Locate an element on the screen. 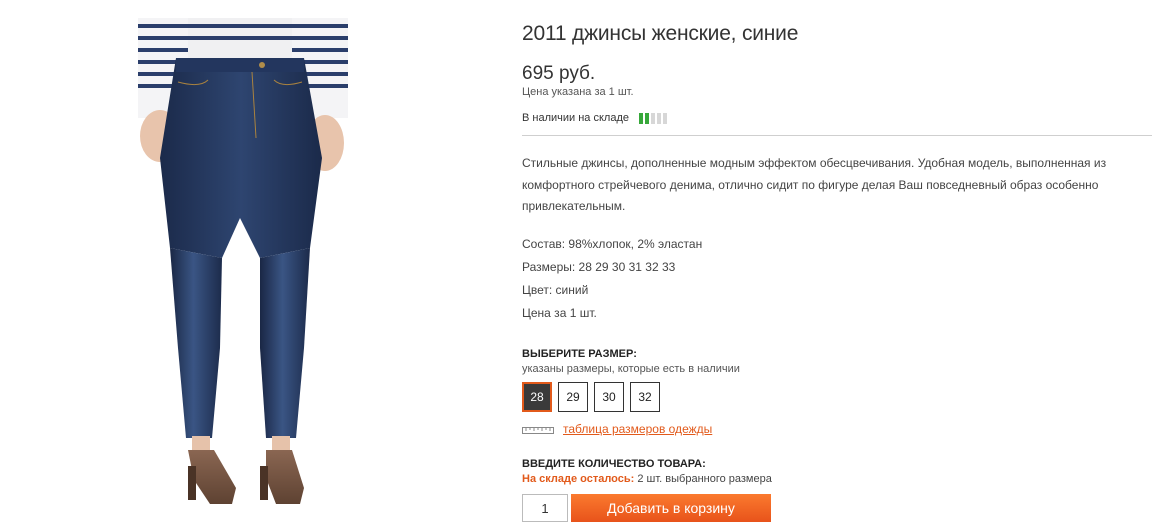 The height and width of the screenshot is (522, 1152). spec-color: Цвет: синий is located at coordinates (555, 290).